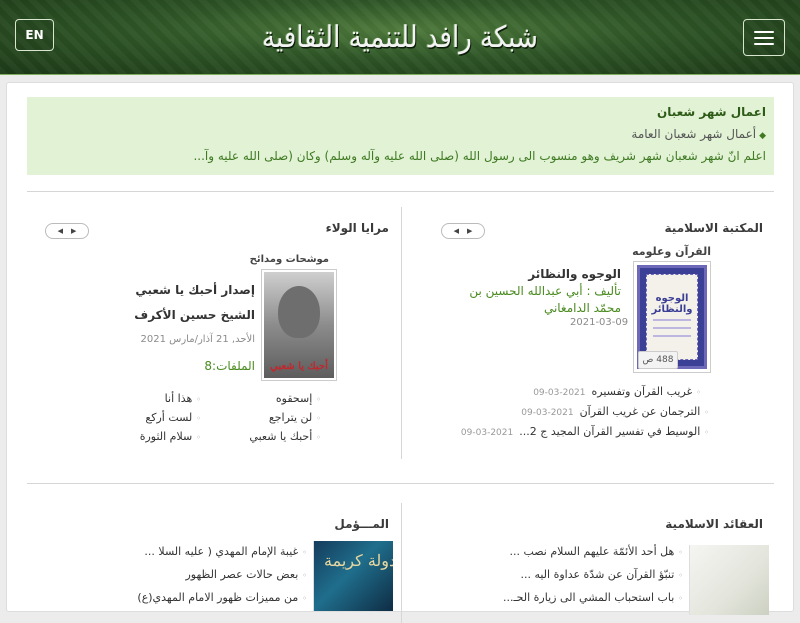  Describe the element at coordinates (714, 524) in the screenshot. I see `aqaid-section-title: العقائد الاسلامية` at that location.